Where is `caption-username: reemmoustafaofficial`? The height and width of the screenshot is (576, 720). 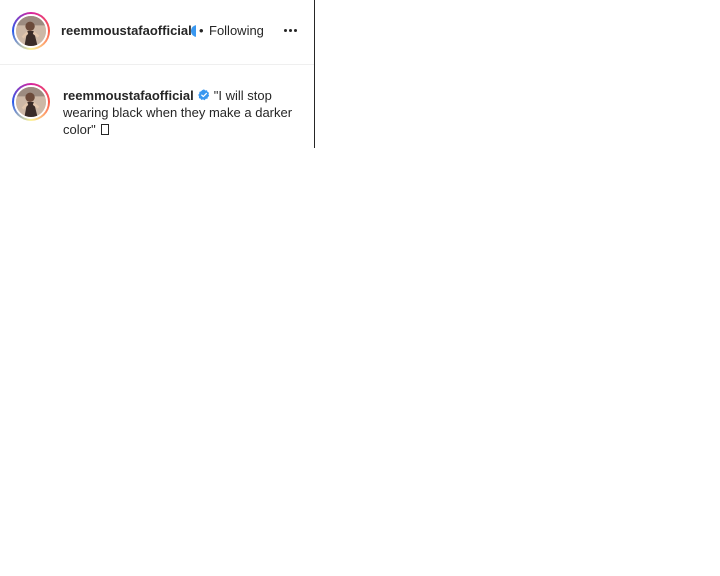
caption-username: reemmoustafaofficial is located at coordinates (128, 95).